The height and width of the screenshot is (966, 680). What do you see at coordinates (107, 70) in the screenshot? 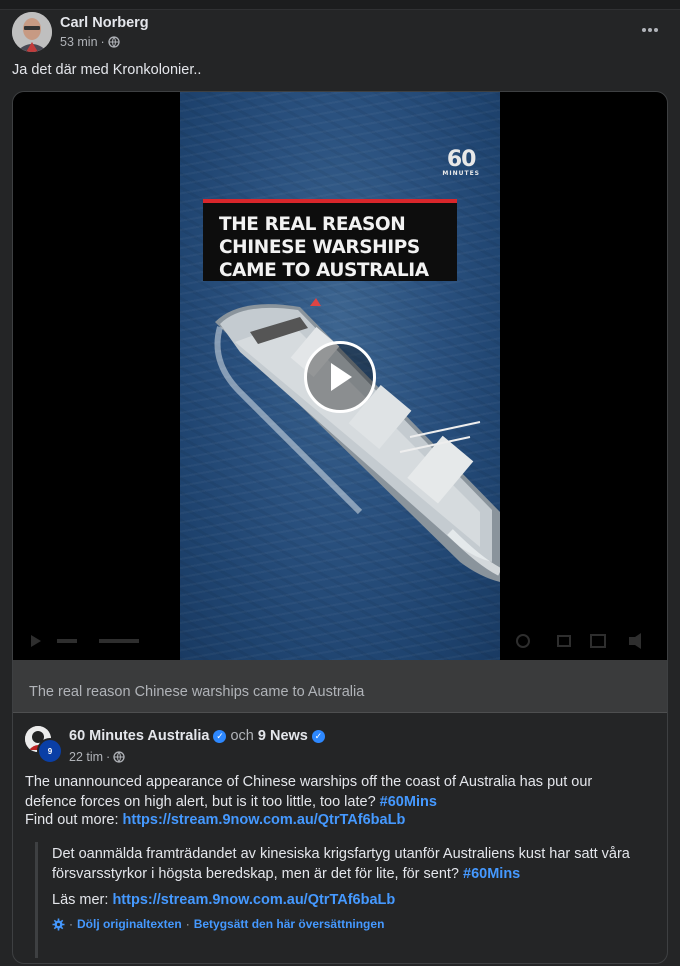
I see `post-text: Ja det där med Kronkolonier..` at bounding box center [107, 70].